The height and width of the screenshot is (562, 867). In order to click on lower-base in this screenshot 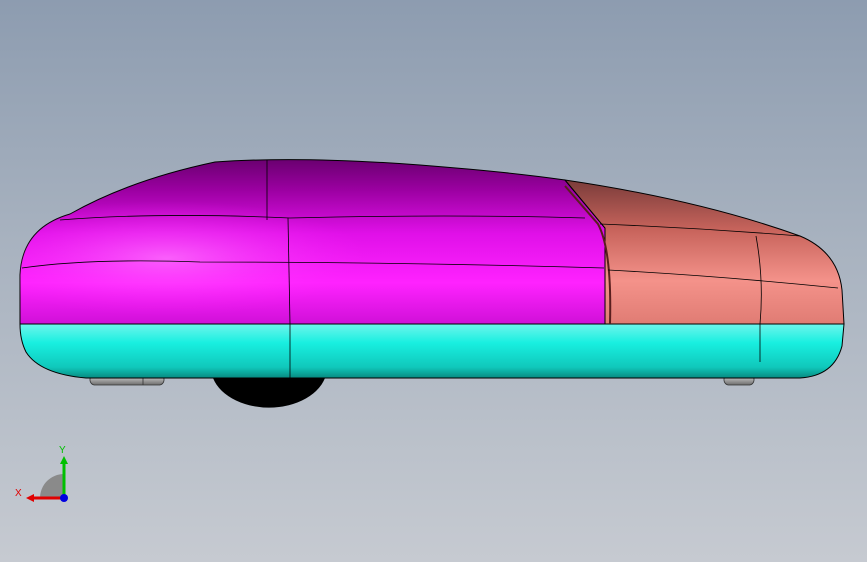, I will do `click(432, 351)`.